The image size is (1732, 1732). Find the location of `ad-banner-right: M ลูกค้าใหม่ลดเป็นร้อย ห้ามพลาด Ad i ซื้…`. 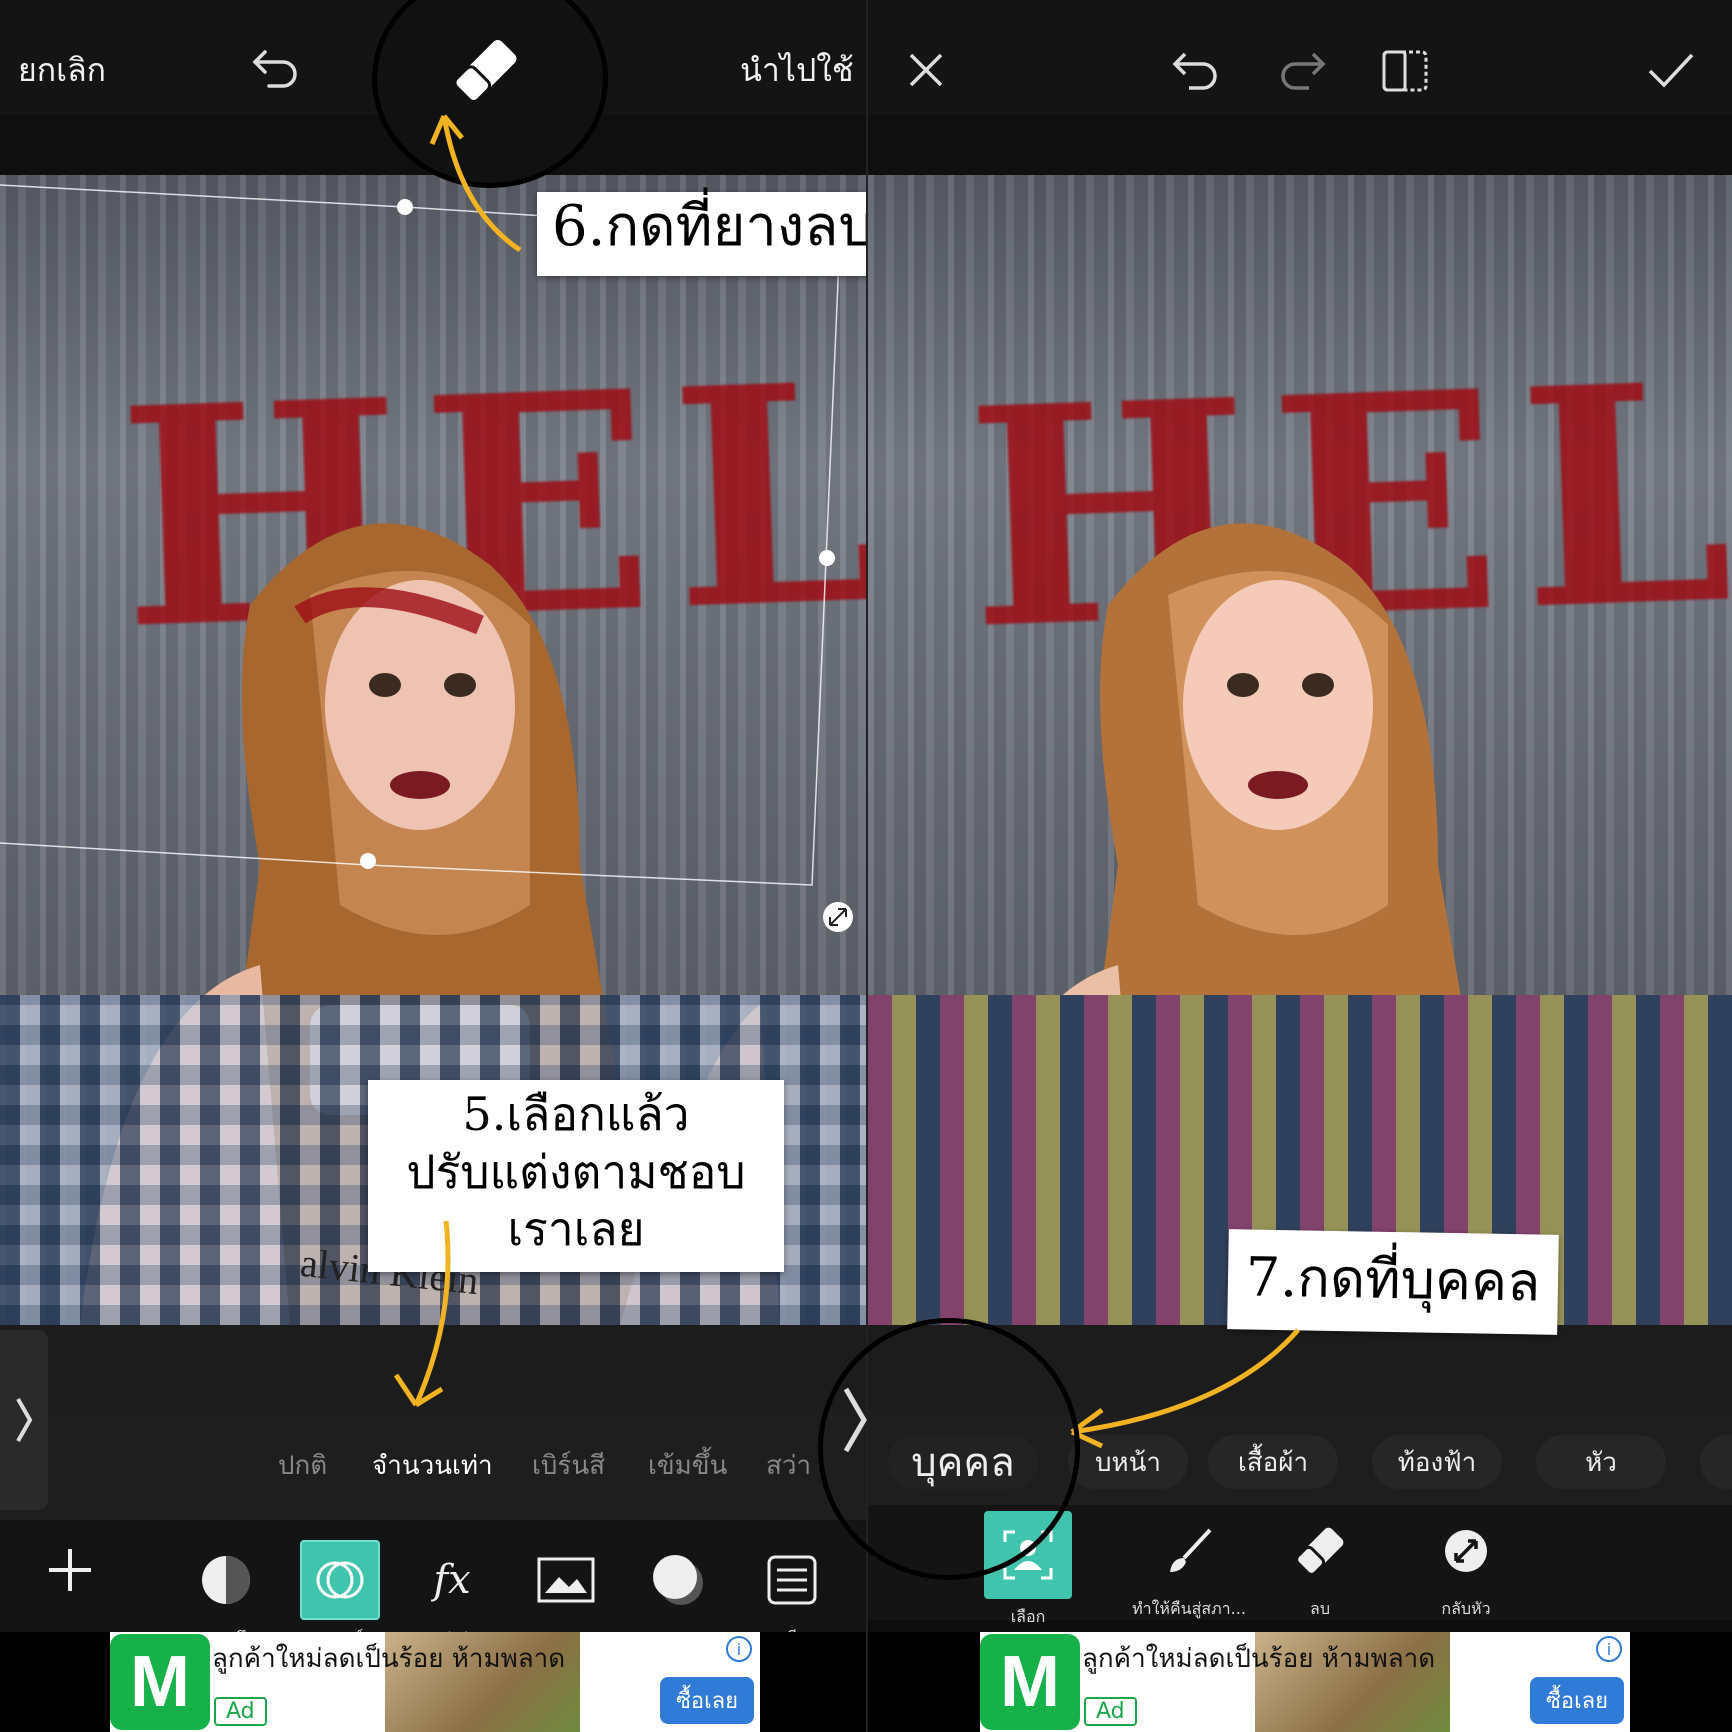

ad-banner-right: M ลูกค้าใหม่ลดเป็นร้อย ห้ามพลาด Ad i ซื้… is located at coordinates (1300, 1682).